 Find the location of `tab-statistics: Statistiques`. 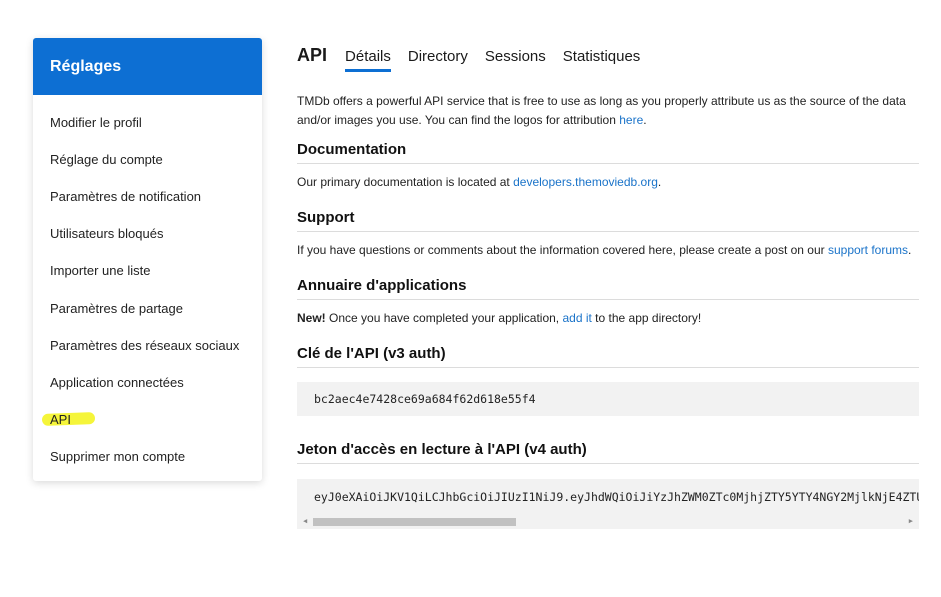

tab-statistics: Statistiques is located at coordinates (602, 60).